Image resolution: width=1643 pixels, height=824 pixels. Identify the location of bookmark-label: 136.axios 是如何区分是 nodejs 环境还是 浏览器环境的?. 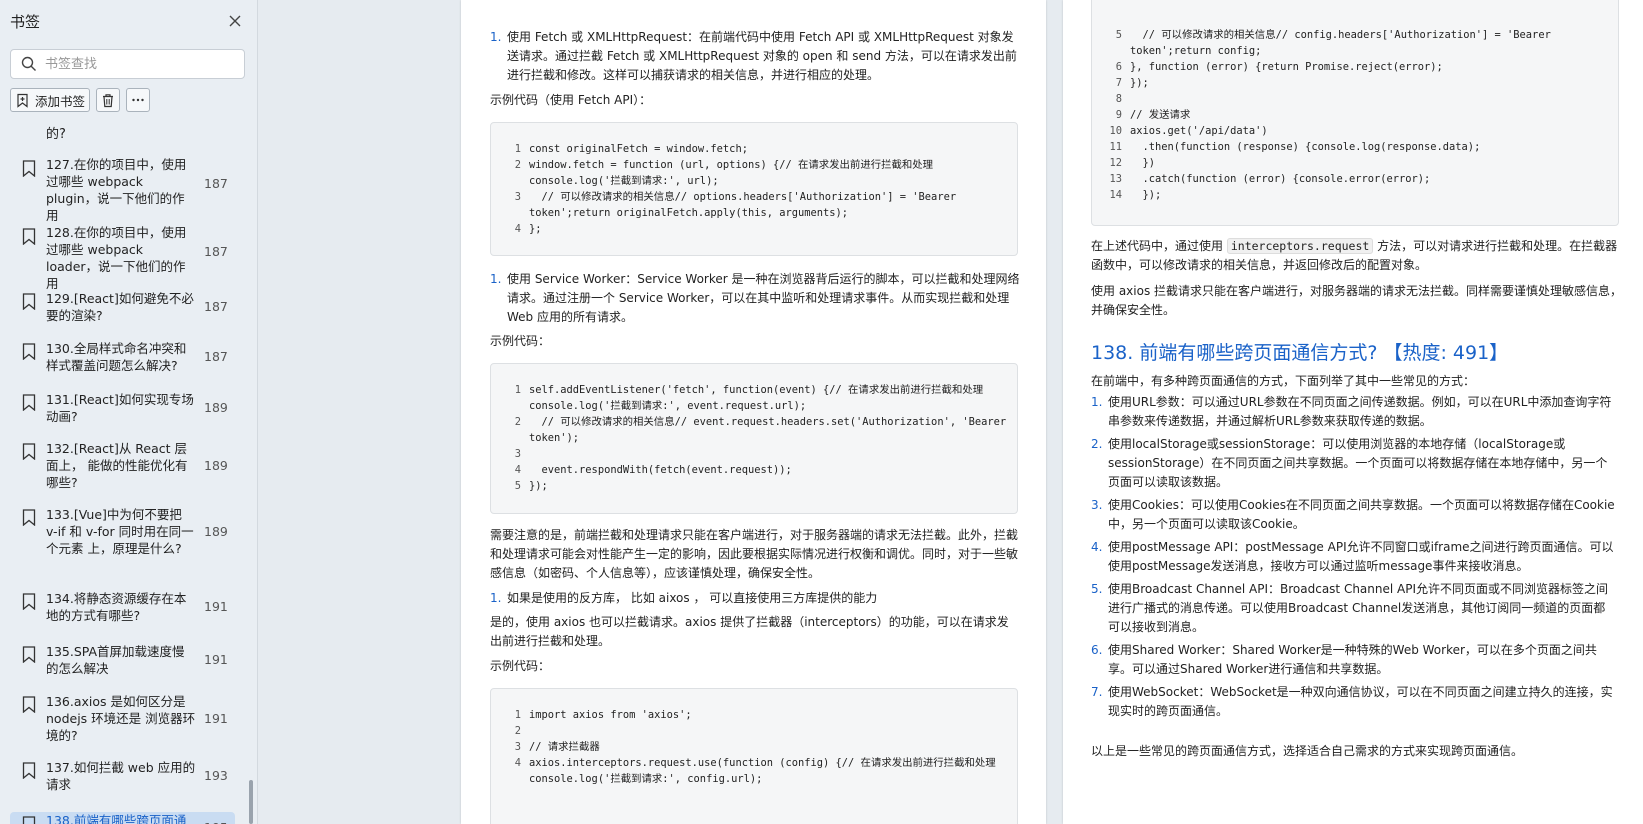
(121, 718).